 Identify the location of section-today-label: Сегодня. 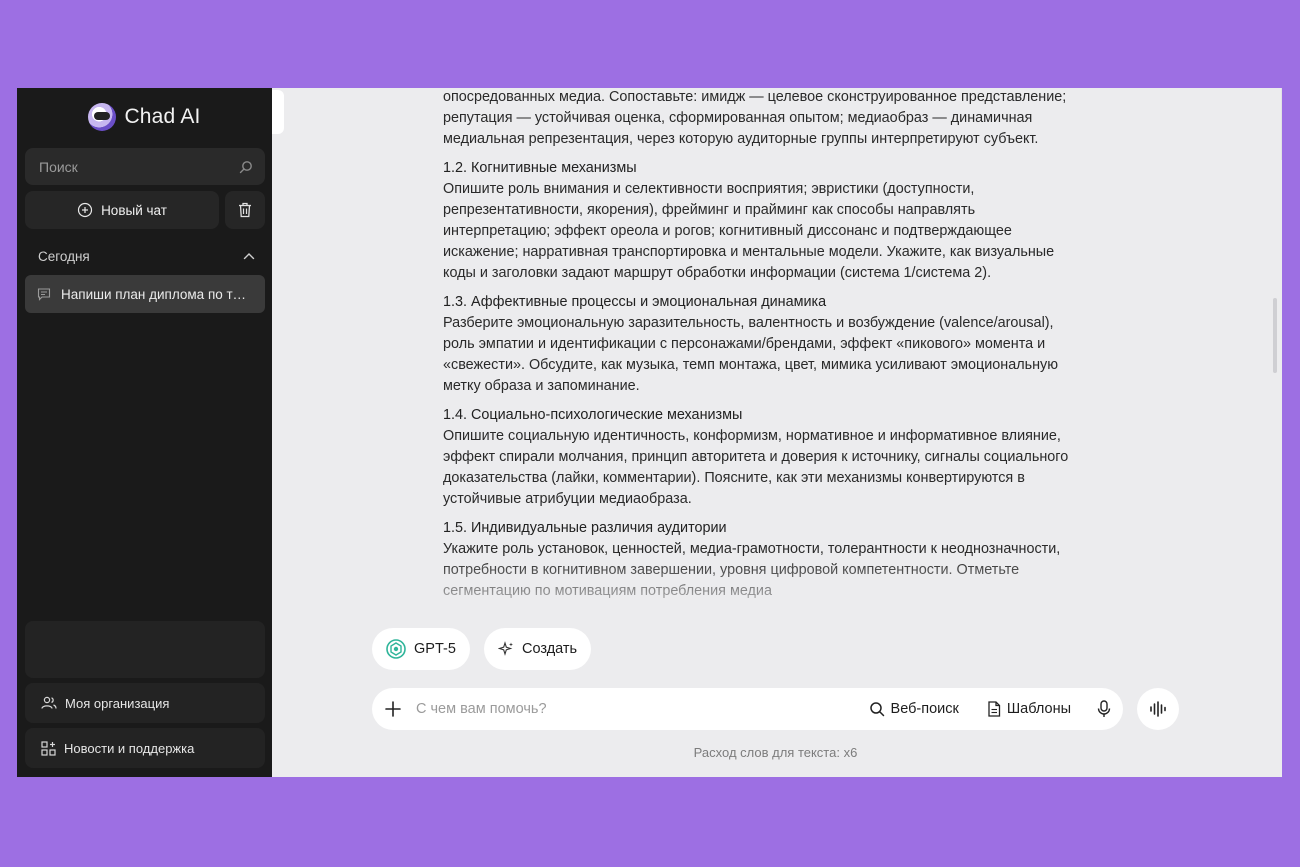
(64, 256).